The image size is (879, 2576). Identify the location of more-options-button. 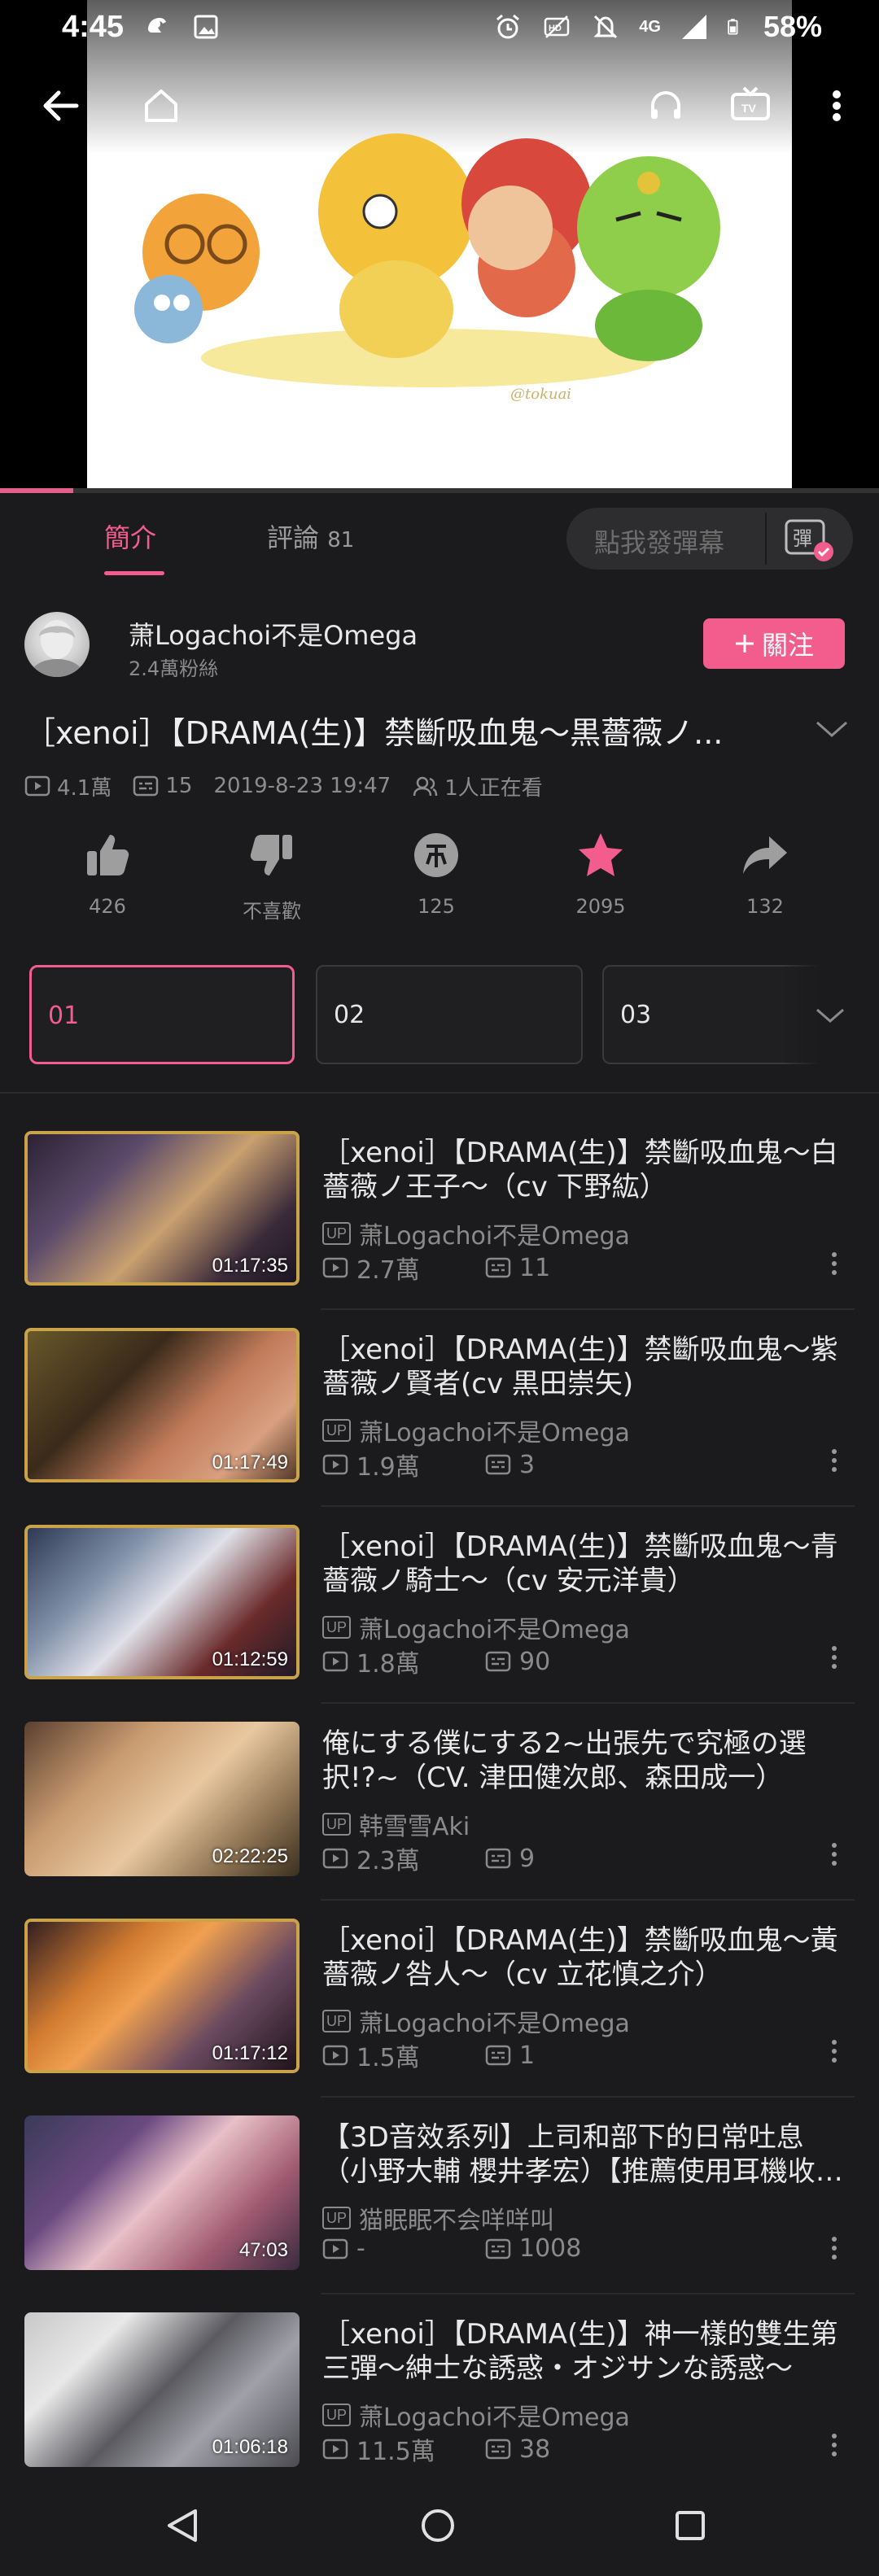
(837, 105).